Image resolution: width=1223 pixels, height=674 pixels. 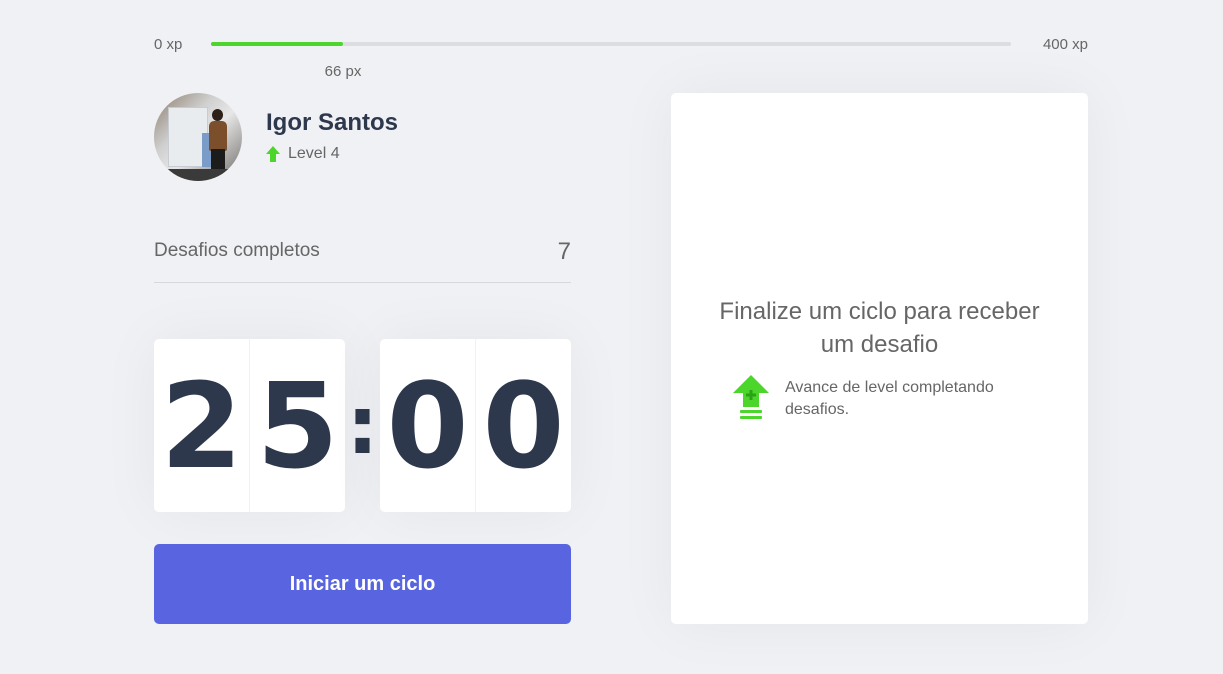 I want to click on xp-max-label: 400 xp, so click(x=1065, y=44).